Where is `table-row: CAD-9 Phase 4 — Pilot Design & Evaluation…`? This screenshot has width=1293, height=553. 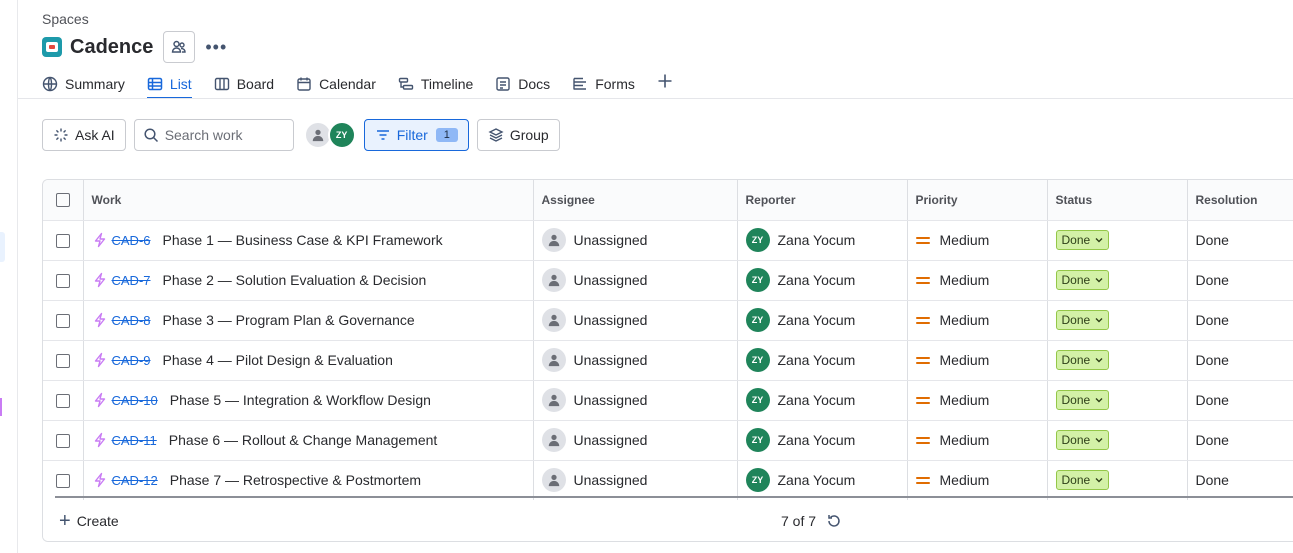
table-row: CAD-9 Phase 4 — Pilot Design & Evaluation… is located at coordinates (668, 360).